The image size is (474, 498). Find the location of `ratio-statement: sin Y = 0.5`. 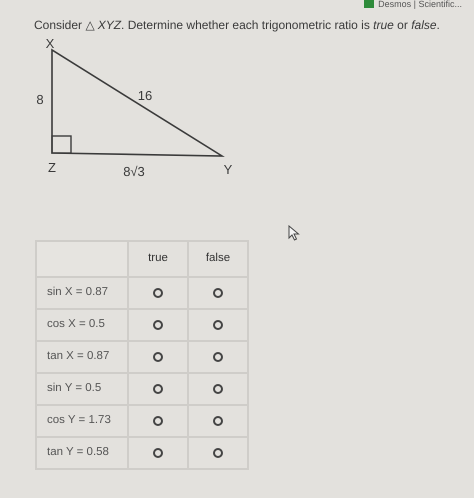

ratio-statement: sin Y = 0.5 is located at coordinates (82, 389).